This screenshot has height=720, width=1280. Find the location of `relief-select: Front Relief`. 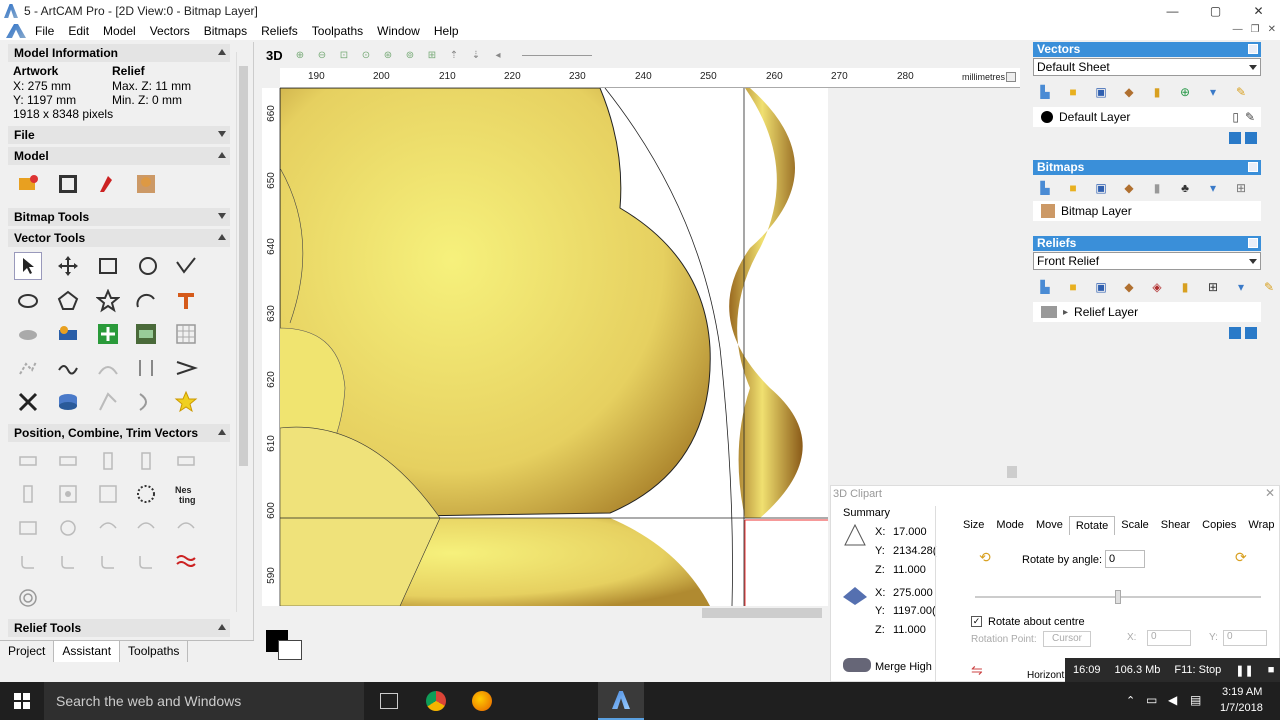

relief-select: Front Relief is located at coordinates (1147, 261).